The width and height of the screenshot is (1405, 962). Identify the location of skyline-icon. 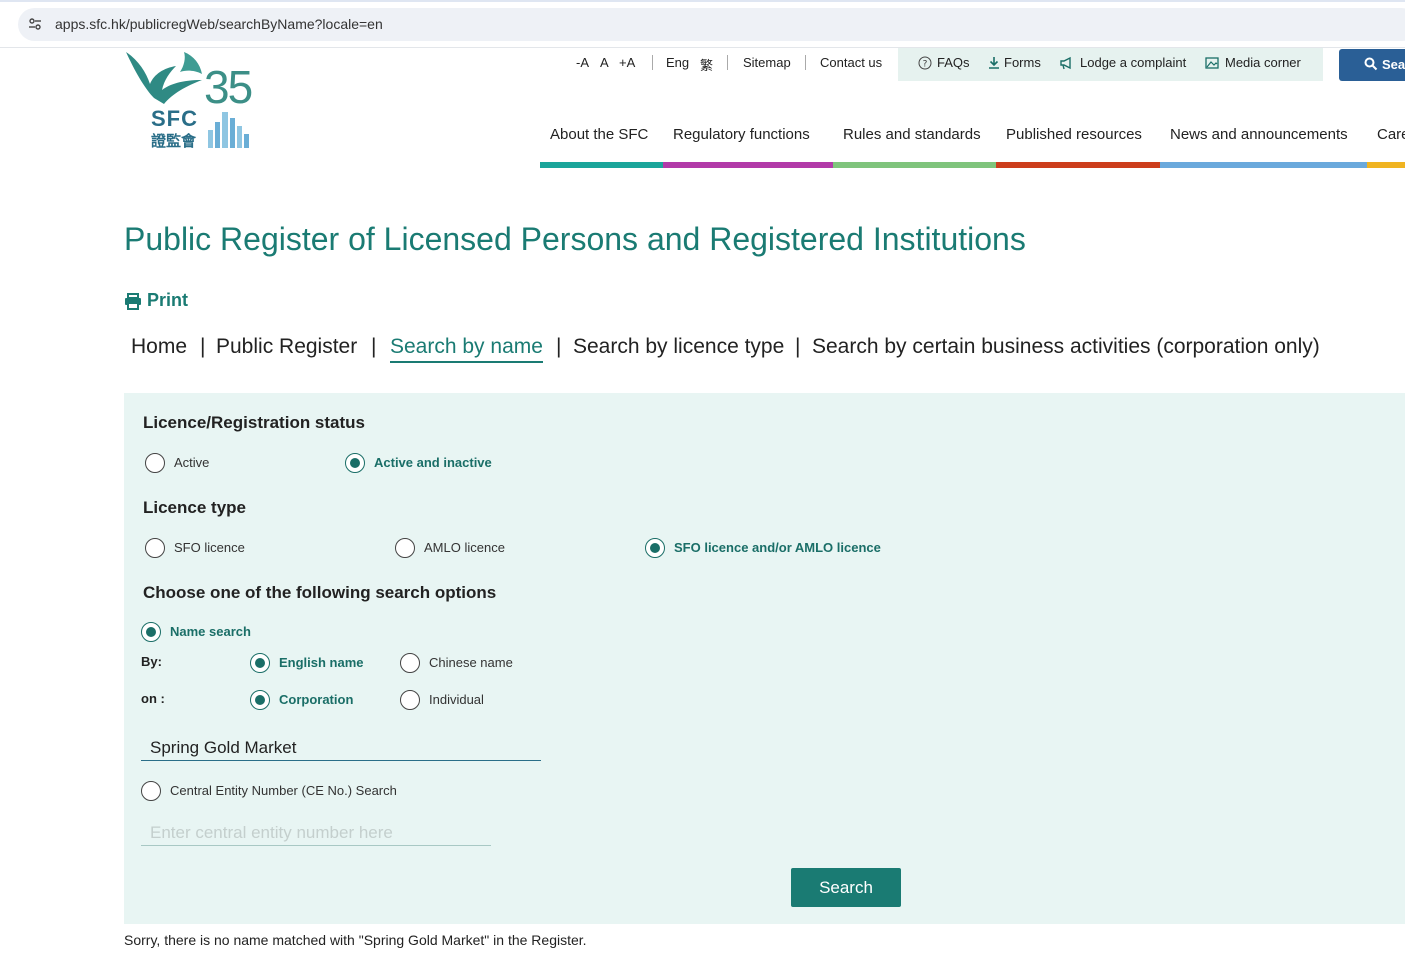
(228, 130).